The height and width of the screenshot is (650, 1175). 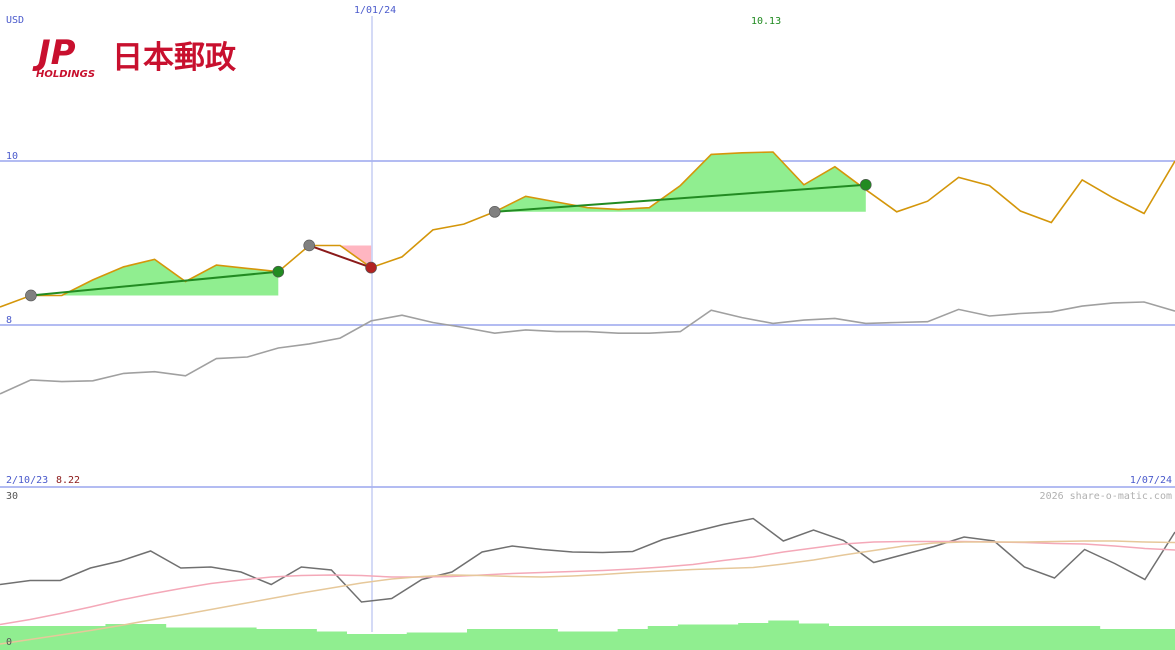 What do you see at coordinates (68, 480) in the screenshot?
I see `start-value-label: 8.22` at bounding box center [68, 480].